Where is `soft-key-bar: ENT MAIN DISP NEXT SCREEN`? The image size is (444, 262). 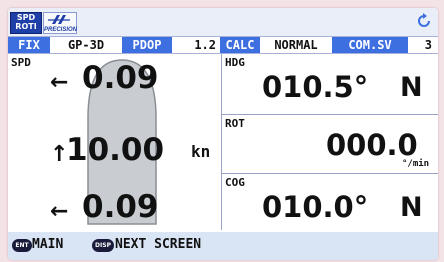 soft-key-bar: ENT MAIN DISP NEXT SCREEN is located at coordinates (223, 246).